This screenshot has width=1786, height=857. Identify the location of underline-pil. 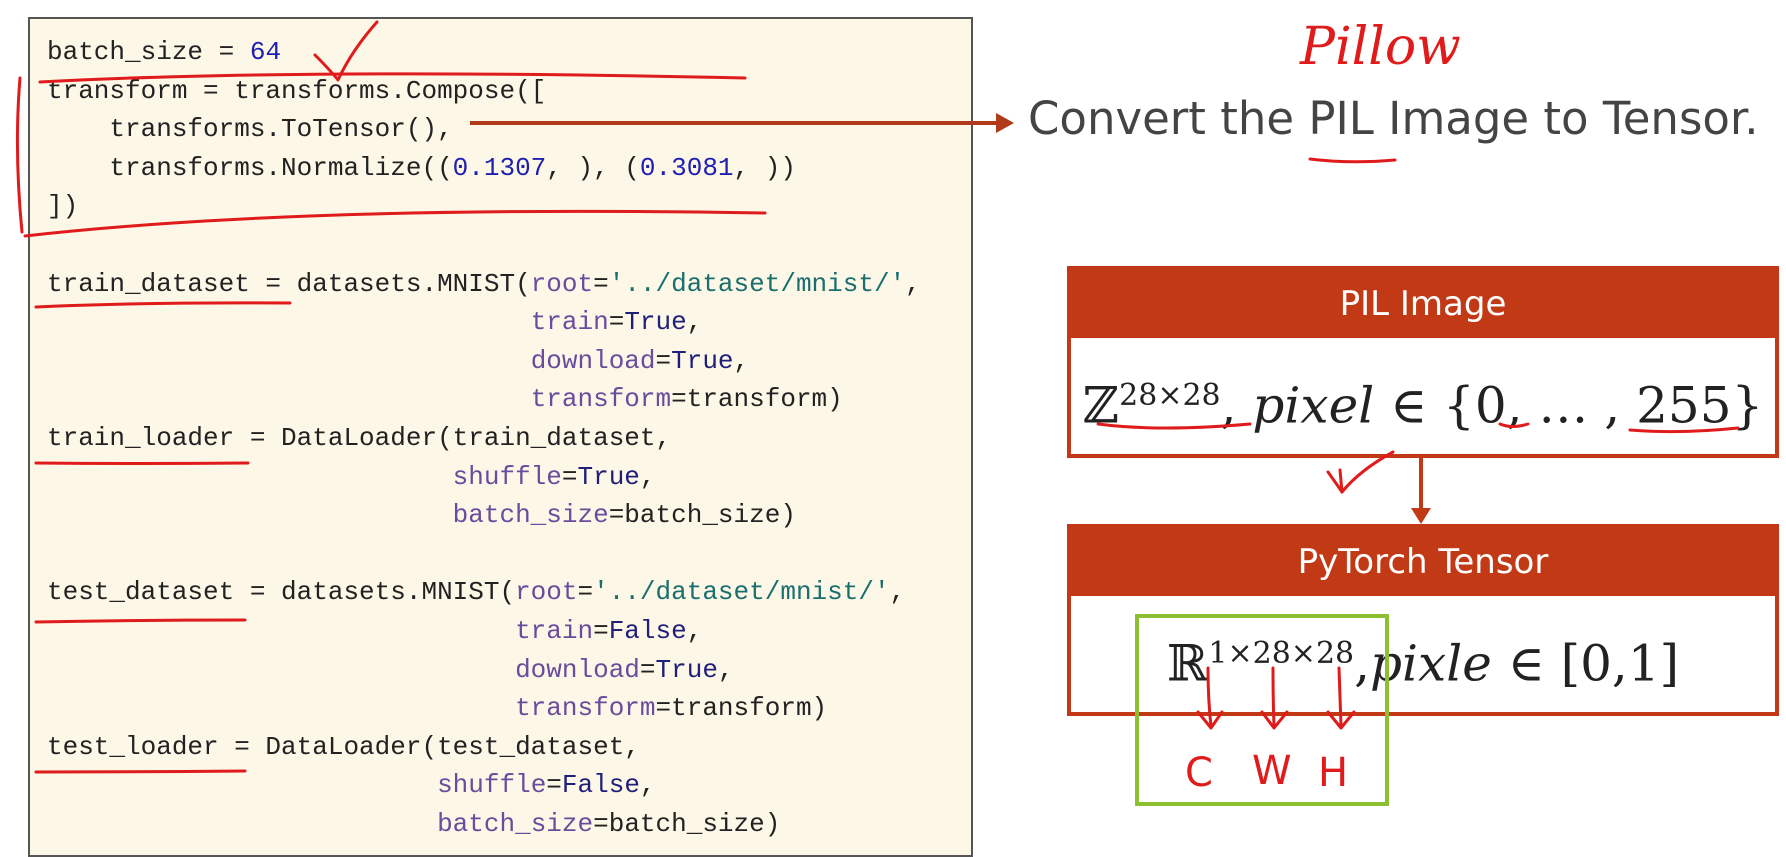
(1352, 160).